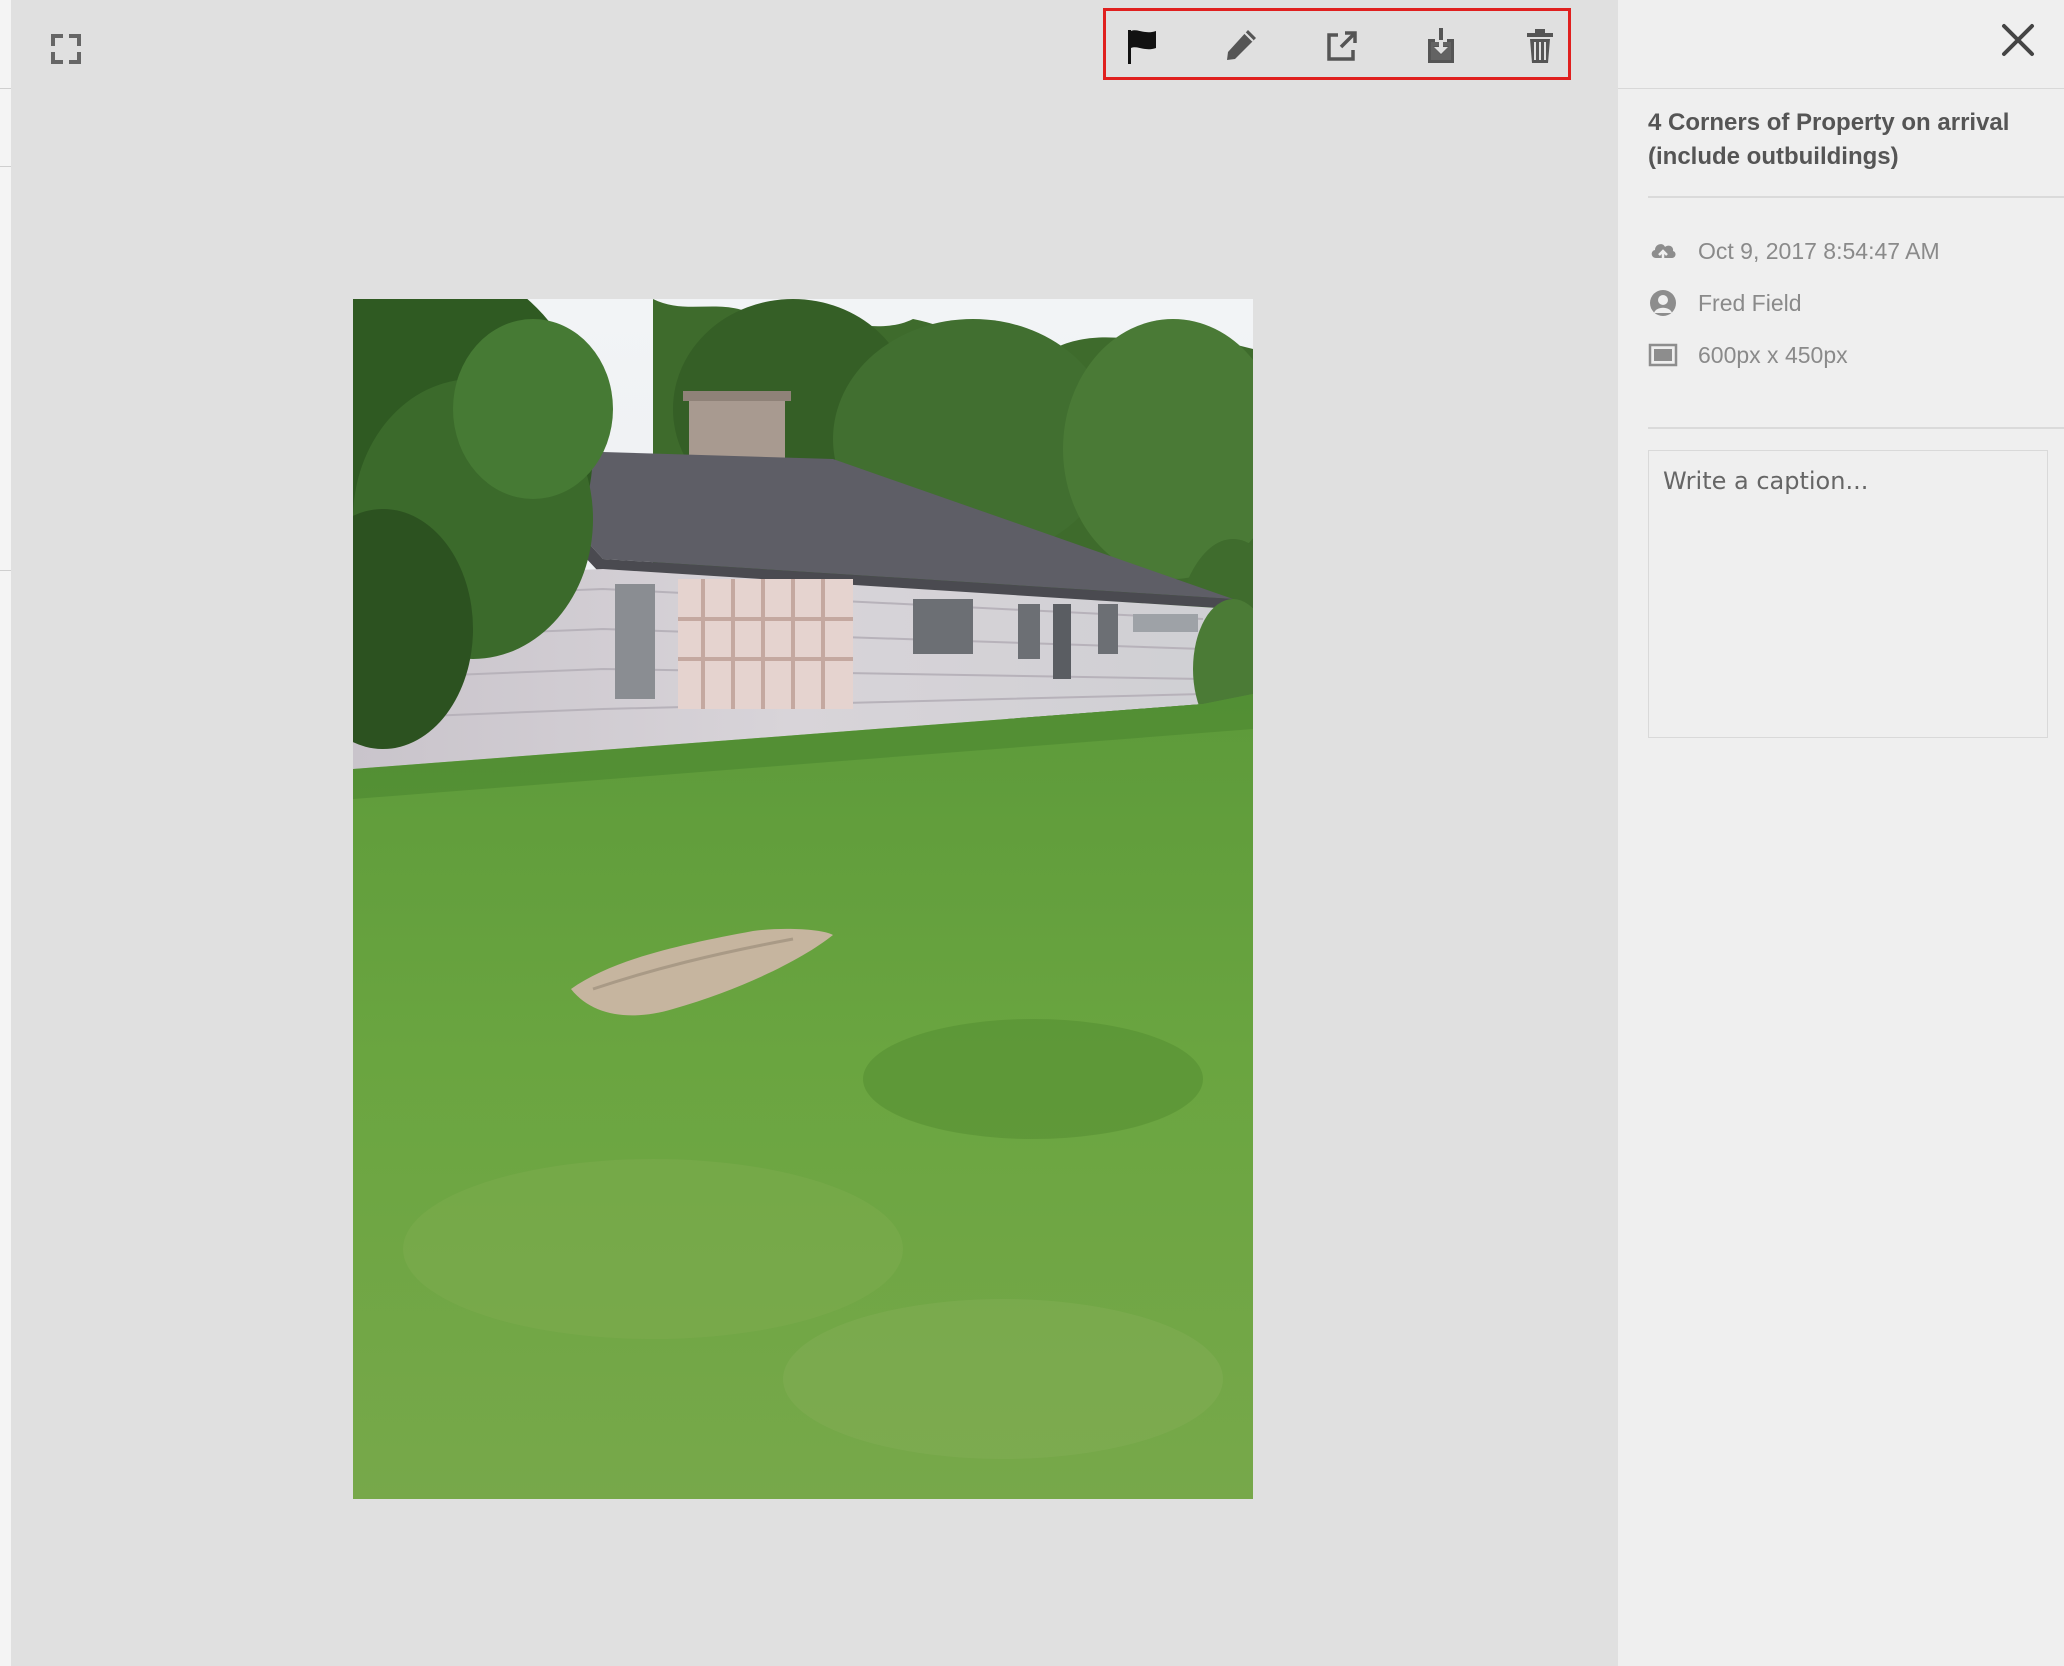 This screenshot has height=1666, width=2064. I want to click on fullscreen-icon, so click(66, 49).